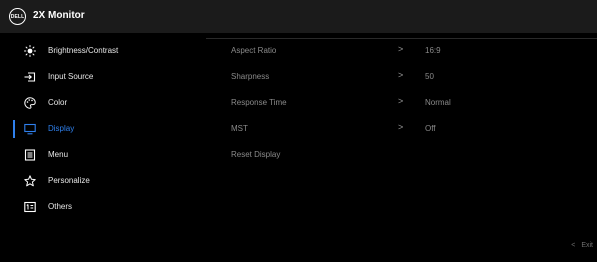 This screenshot has width=597, height=262. I want to click on menu-item-brightness-contrast: Brightness/Contrast, so click(103, 51).